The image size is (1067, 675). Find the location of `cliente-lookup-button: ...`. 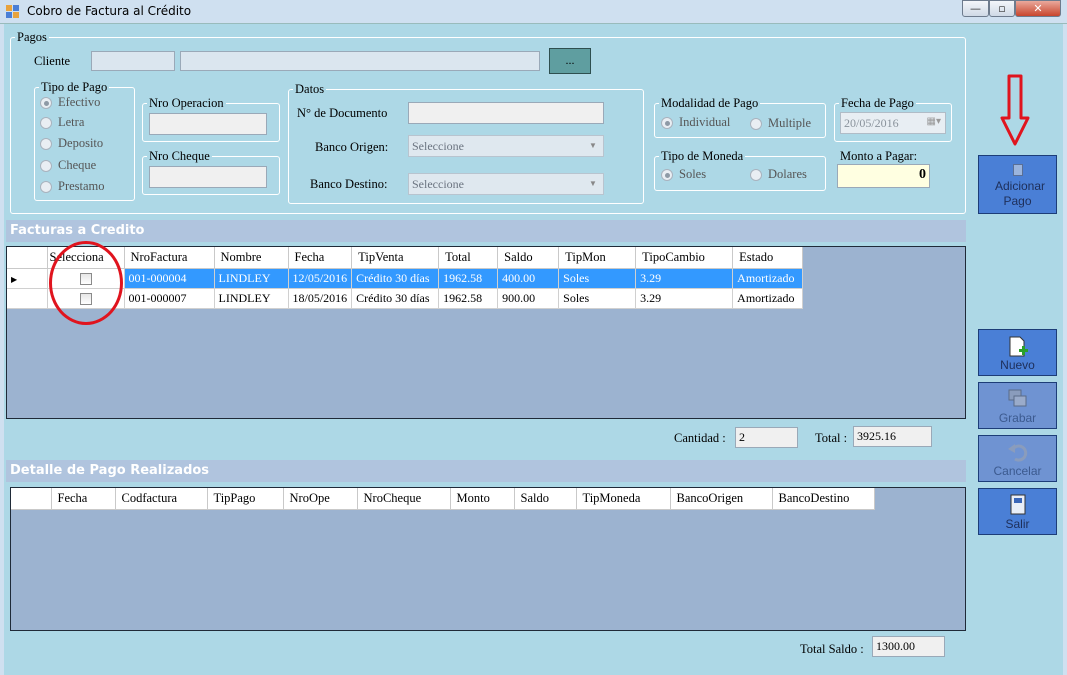

cliente-lookup-button: ... is located at coordinates (570, 61).